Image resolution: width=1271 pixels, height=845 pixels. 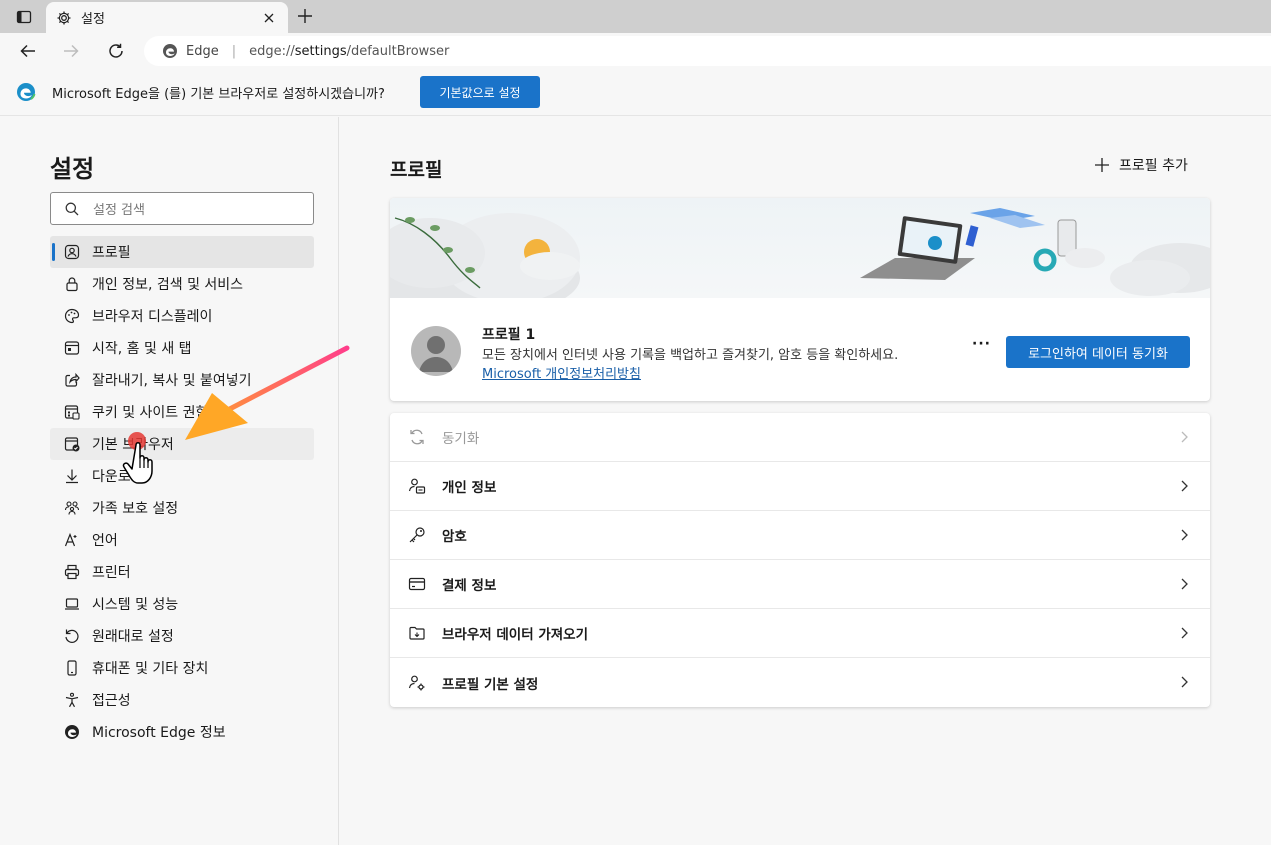 What do you see at coordinates (182, 604) in the screenshot?
I see `sidebar-item-system: 시스템 및 성능` at bounding box center [182, 604].